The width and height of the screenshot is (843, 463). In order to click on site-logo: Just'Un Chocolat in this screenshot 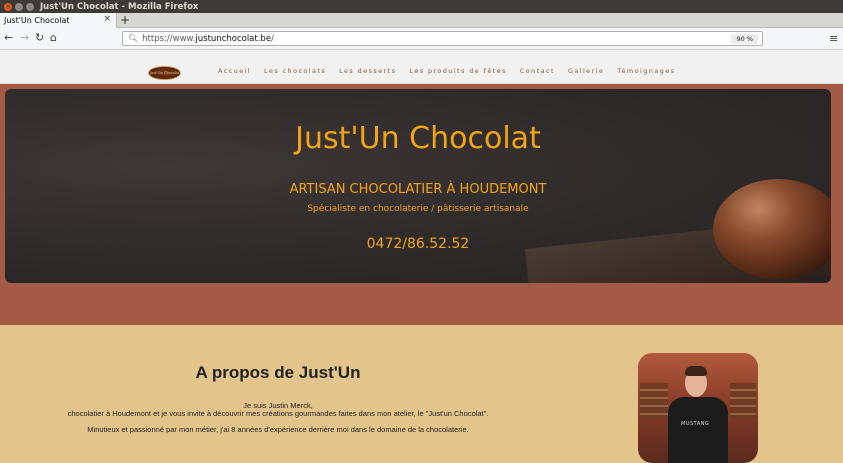, I will do `click(164, 73)`.